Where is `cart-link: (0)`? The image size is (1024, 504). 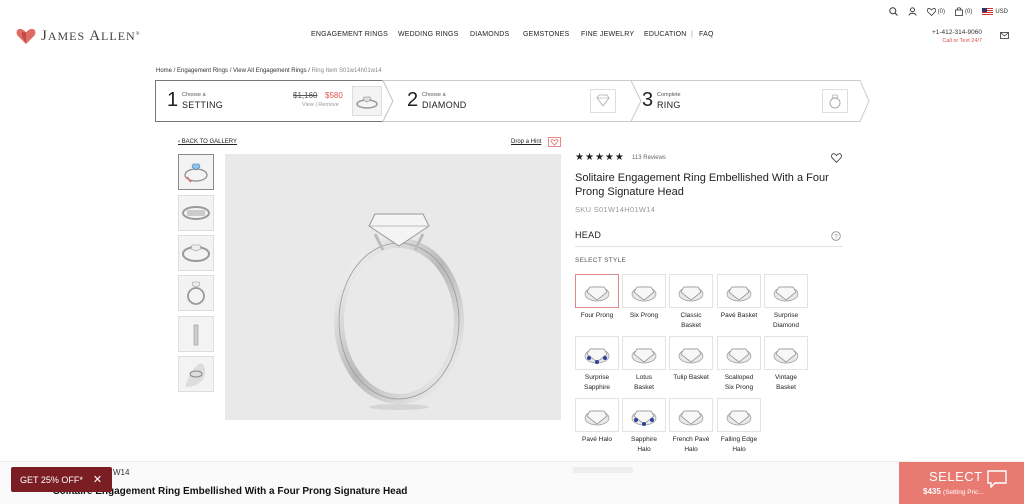
cart-link: (0) is located at coordinates (963, 11).